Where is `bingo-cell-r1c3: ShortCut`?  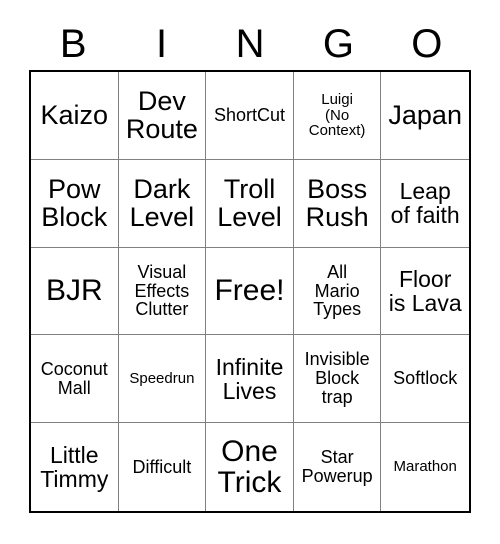
bingo-cell-r1c3: ShortCut is located at coordinates (250, 116).